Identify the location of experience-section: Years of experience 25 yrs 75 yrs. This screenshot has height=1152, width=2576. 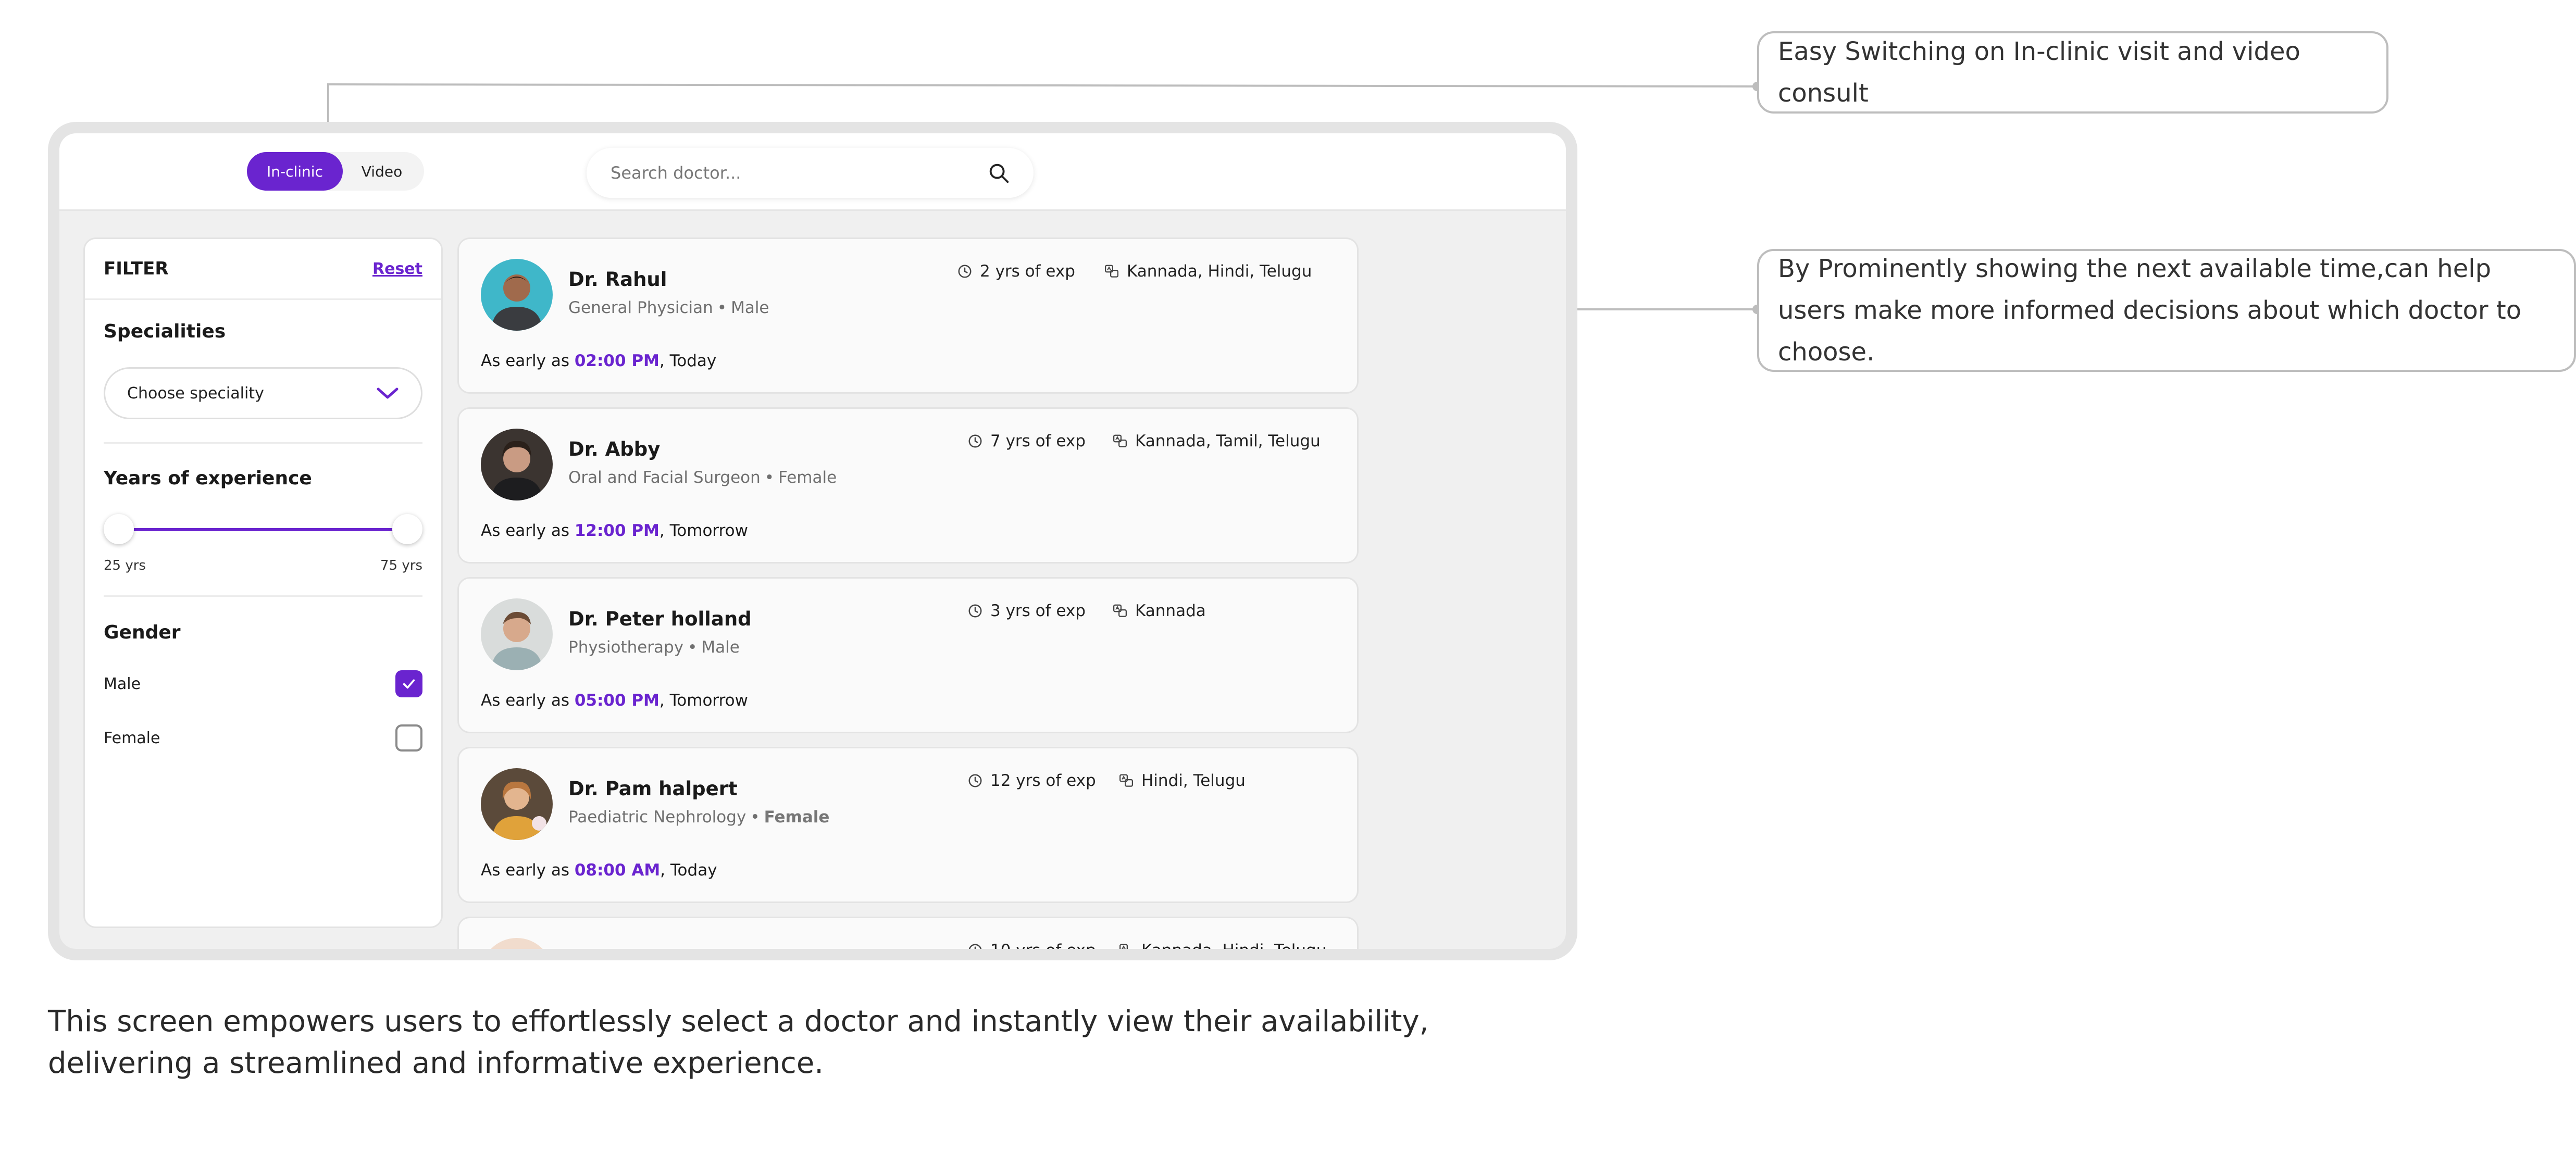
(263, 520).